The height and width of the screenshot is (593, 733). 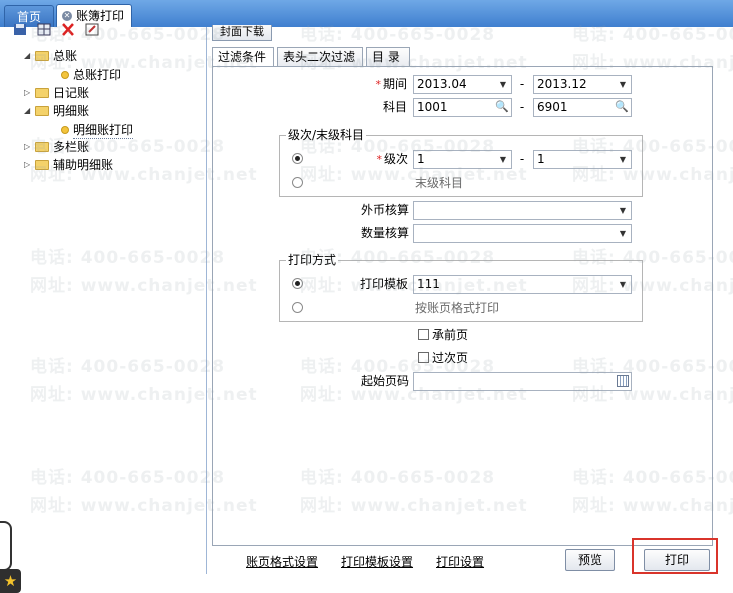 What do you see at coordinates (522, 381) in the screenshot?
I see `start-page-field` at bounding box center [522, 381].